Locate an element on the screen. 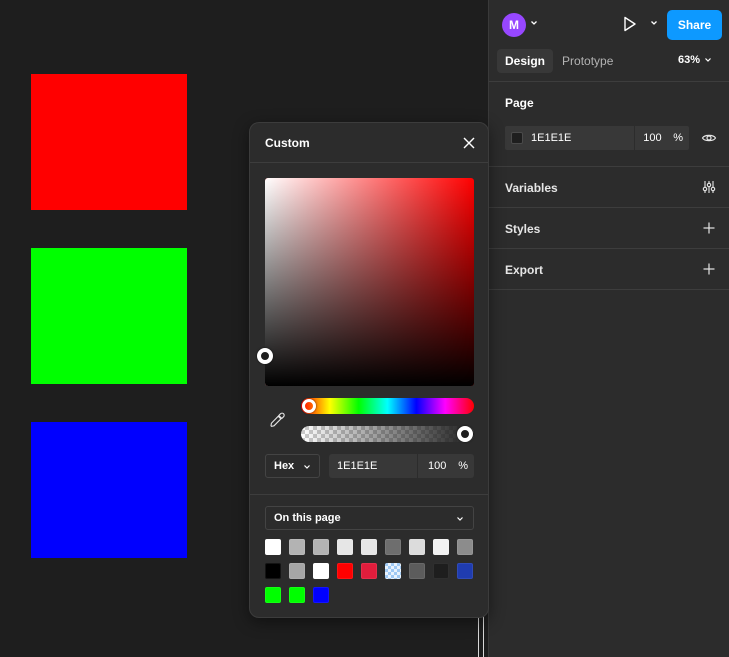  adjust-icon is located at coordinates (709, 187).